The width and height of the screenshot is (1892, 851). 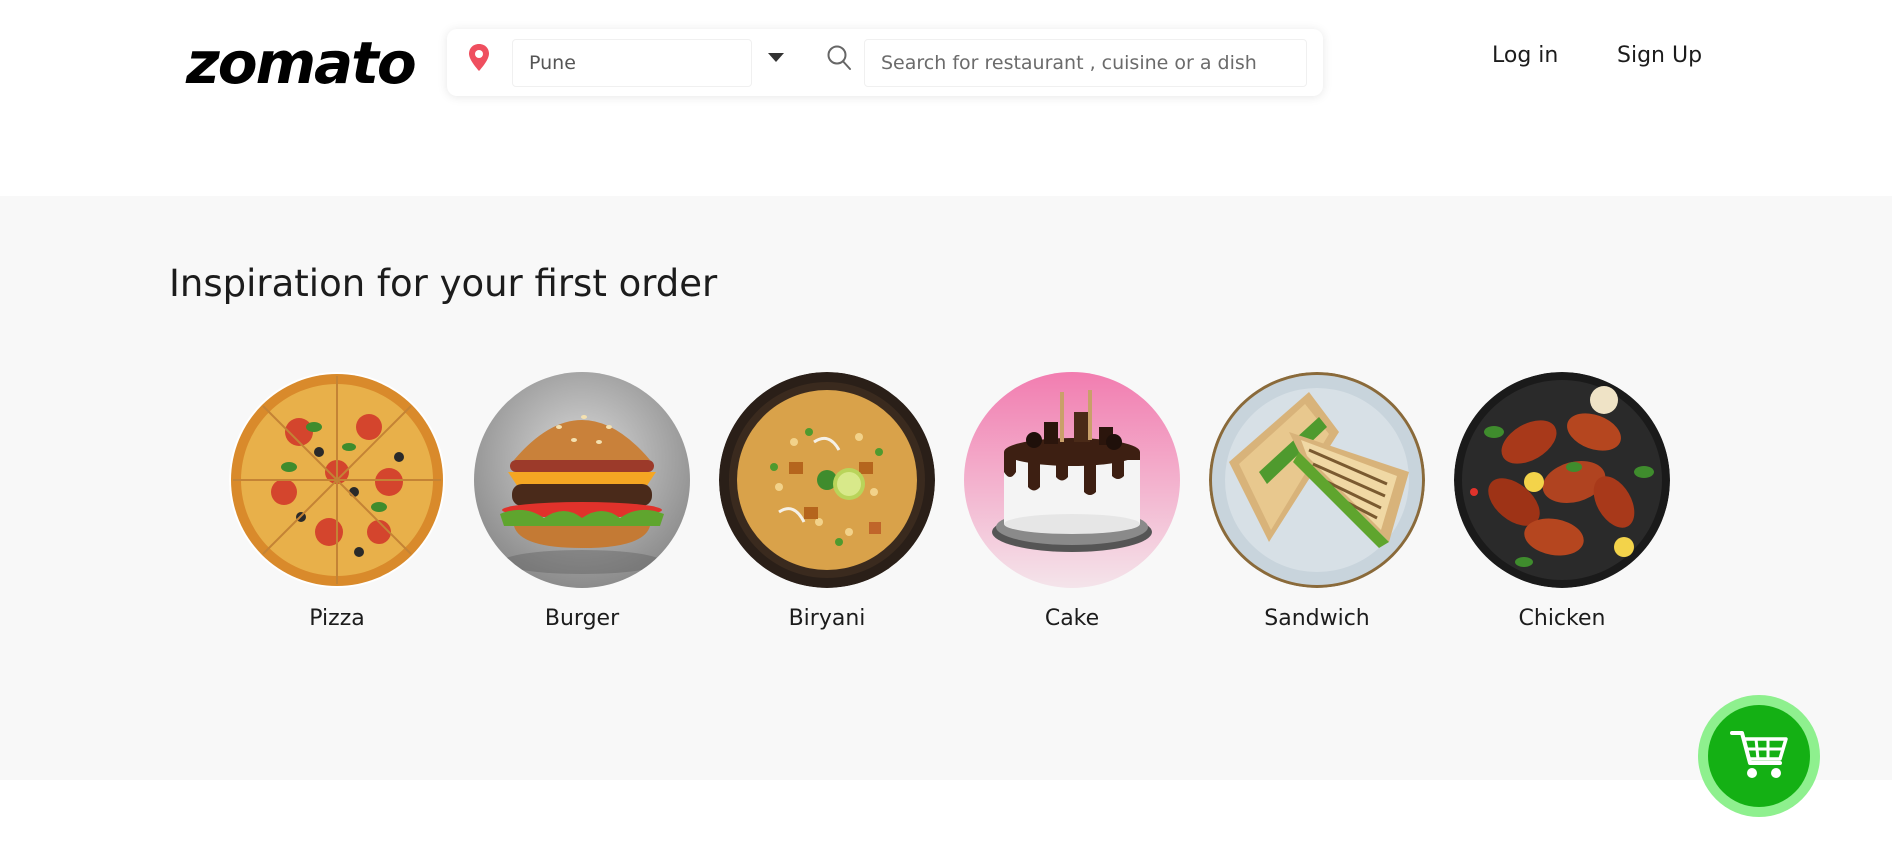 I want to click on cart-button, so click(x=1759, y=756).